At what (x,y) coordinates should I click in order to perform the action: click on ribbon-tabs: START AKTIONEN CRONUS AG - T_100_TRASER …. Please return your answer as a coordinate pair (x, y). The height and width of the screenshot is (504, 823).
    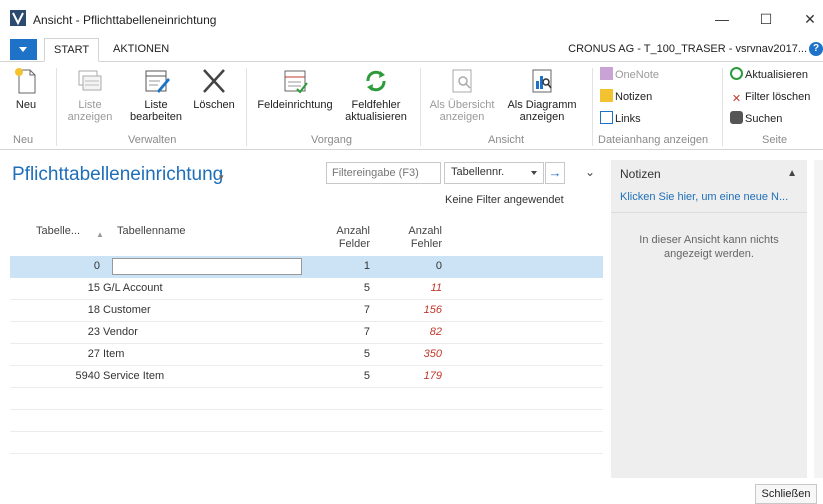
    Looking at the image, I should click on (411, 50).